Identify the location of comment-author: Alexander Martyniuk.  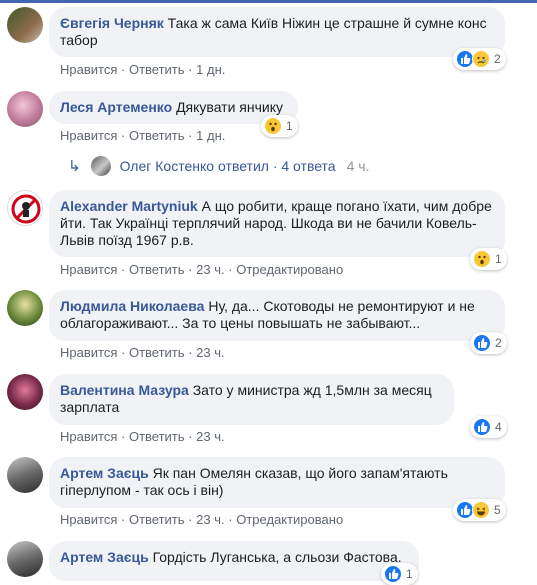
(129, 206).